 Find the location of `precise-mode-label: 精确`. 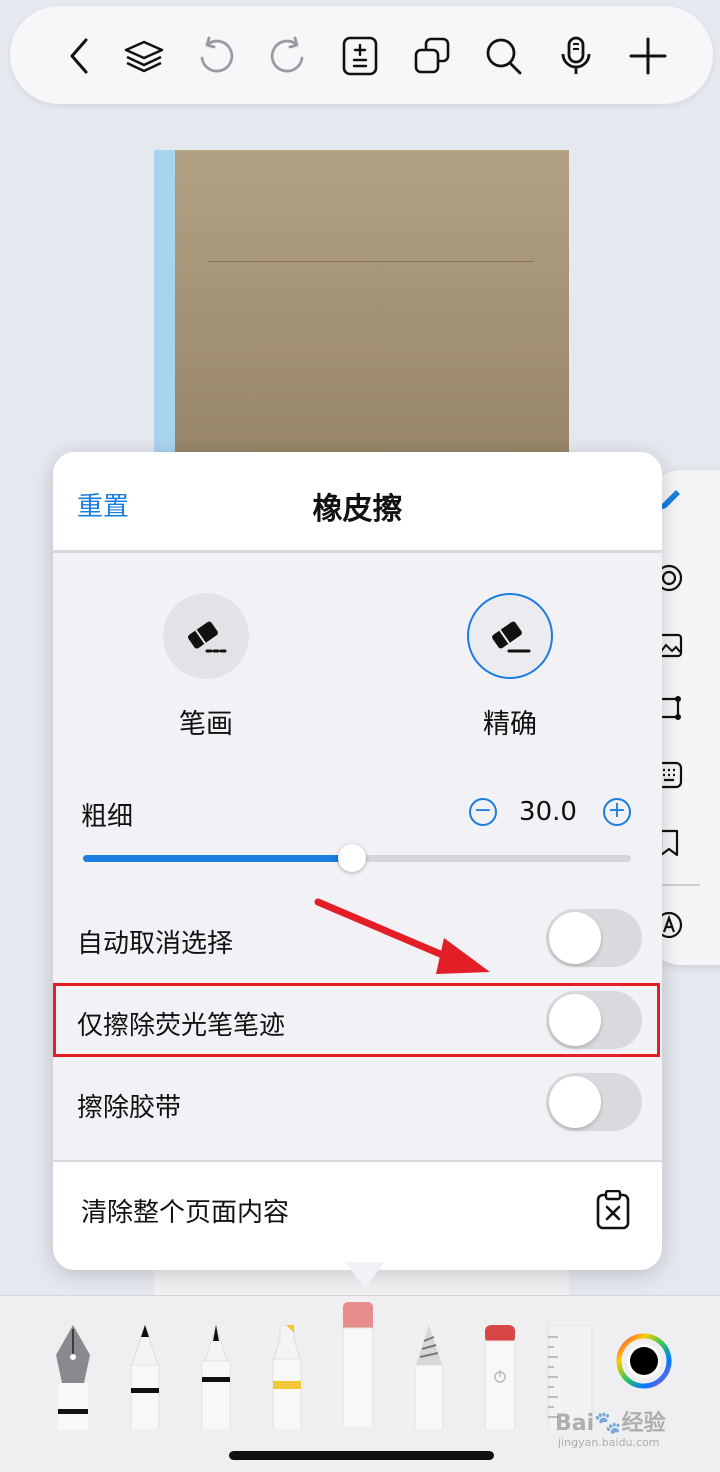

precise-mode-label: 精确 is located at coordinates (510, 724).